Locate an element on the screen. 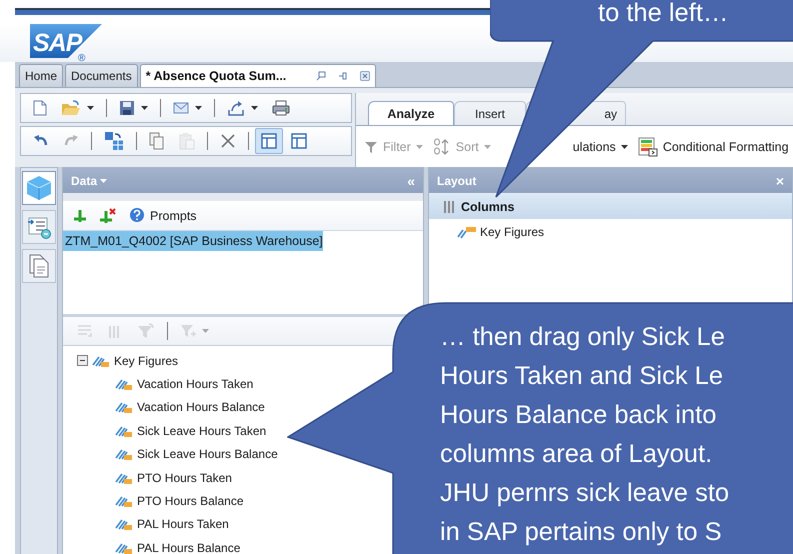 This screenshot has width=793, height=554. document-tab: Home is located at coordinates (41, 75).